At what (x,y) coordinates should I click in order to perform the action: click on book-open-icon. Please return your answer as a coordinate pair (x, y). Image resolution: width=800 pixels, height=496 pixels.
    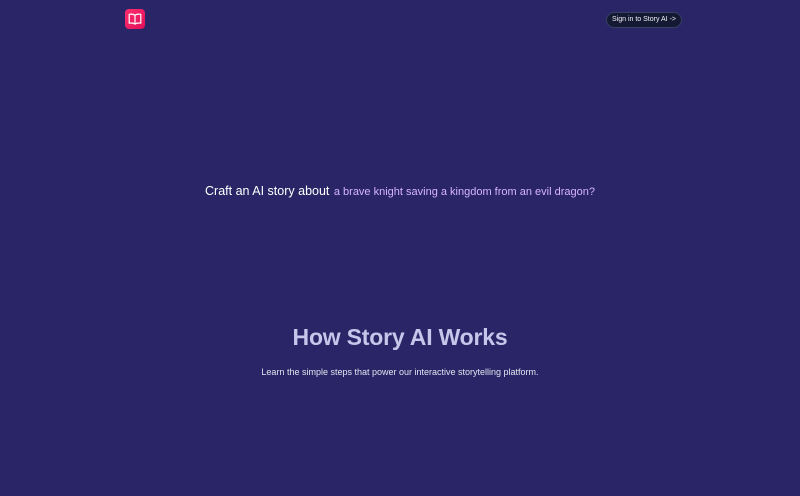
    Looking at the image, I should click on (135, 19).